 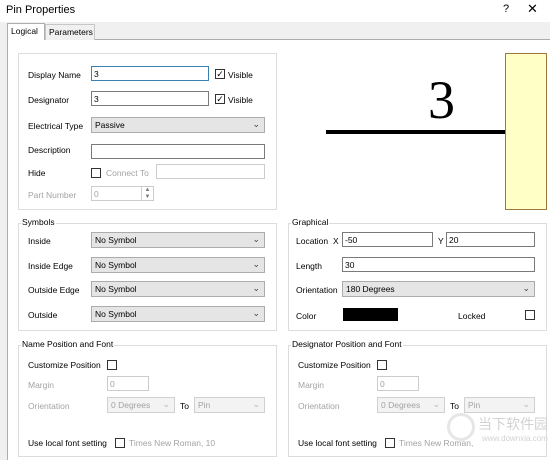 What do you see at coordinates (70, 32) in the screenshot?
I see `tab-parameters: Parameters` at bounding box center [70, 32].